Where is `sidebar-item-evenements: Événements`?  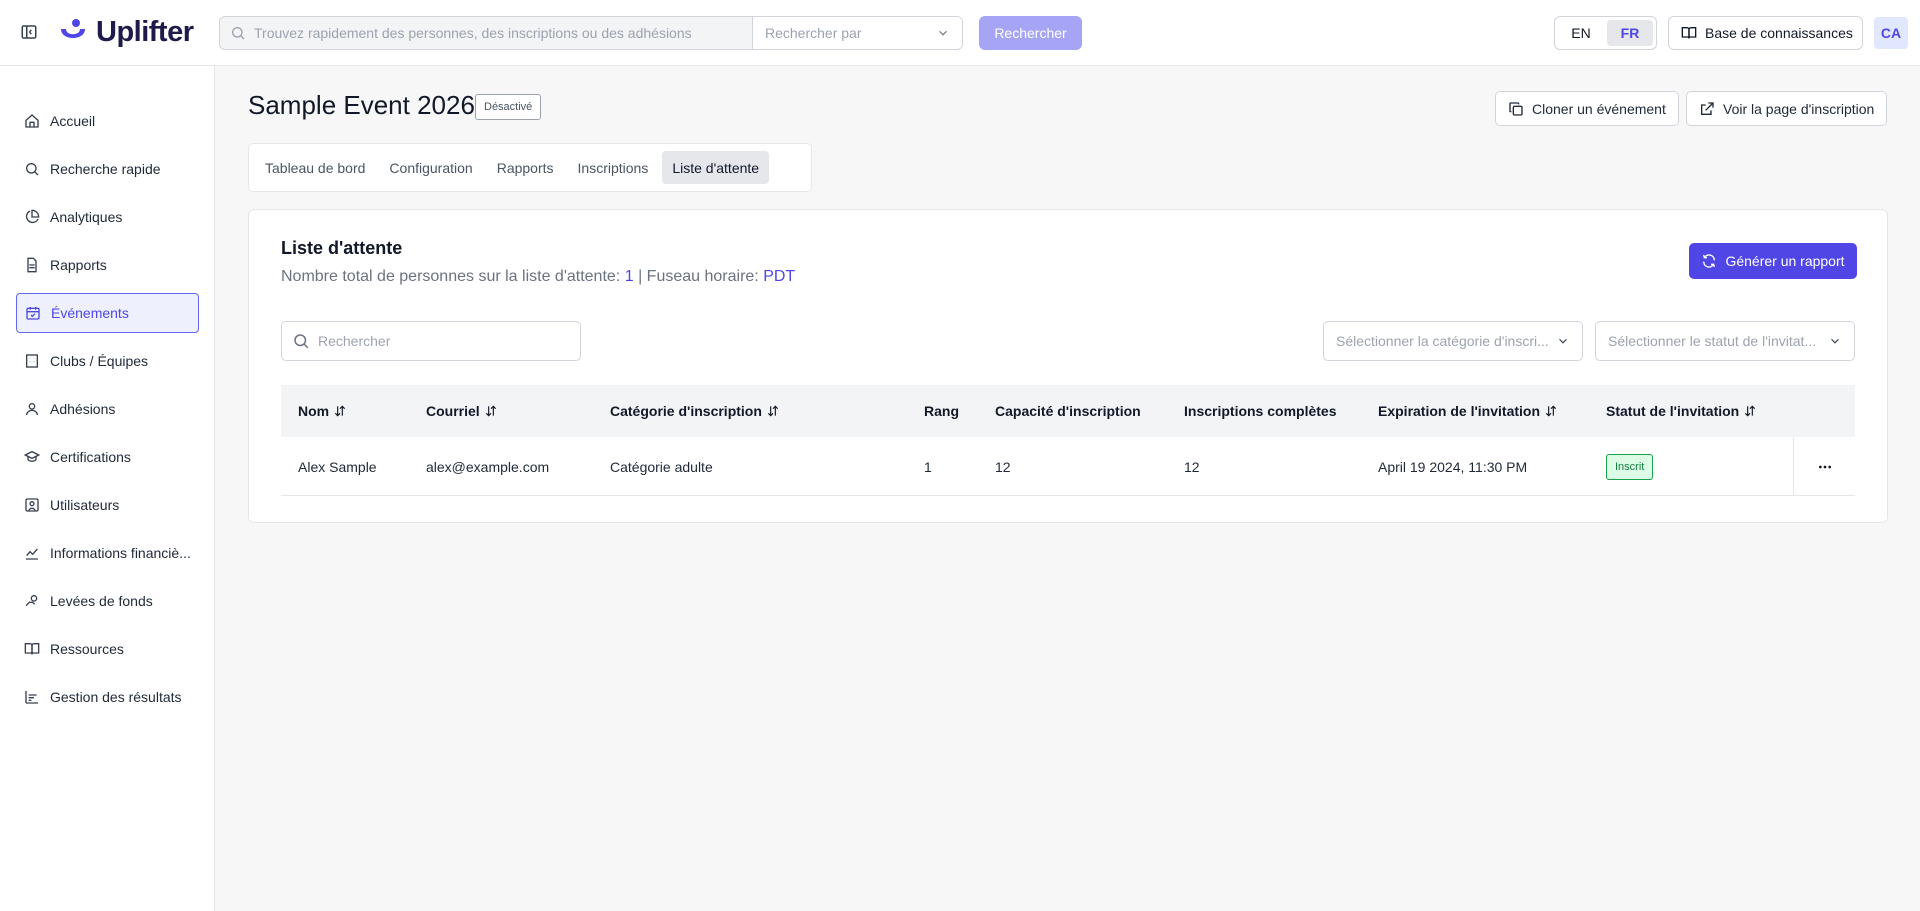 sidebar-item-evenements: Événements is located at coordinates (107, 313).